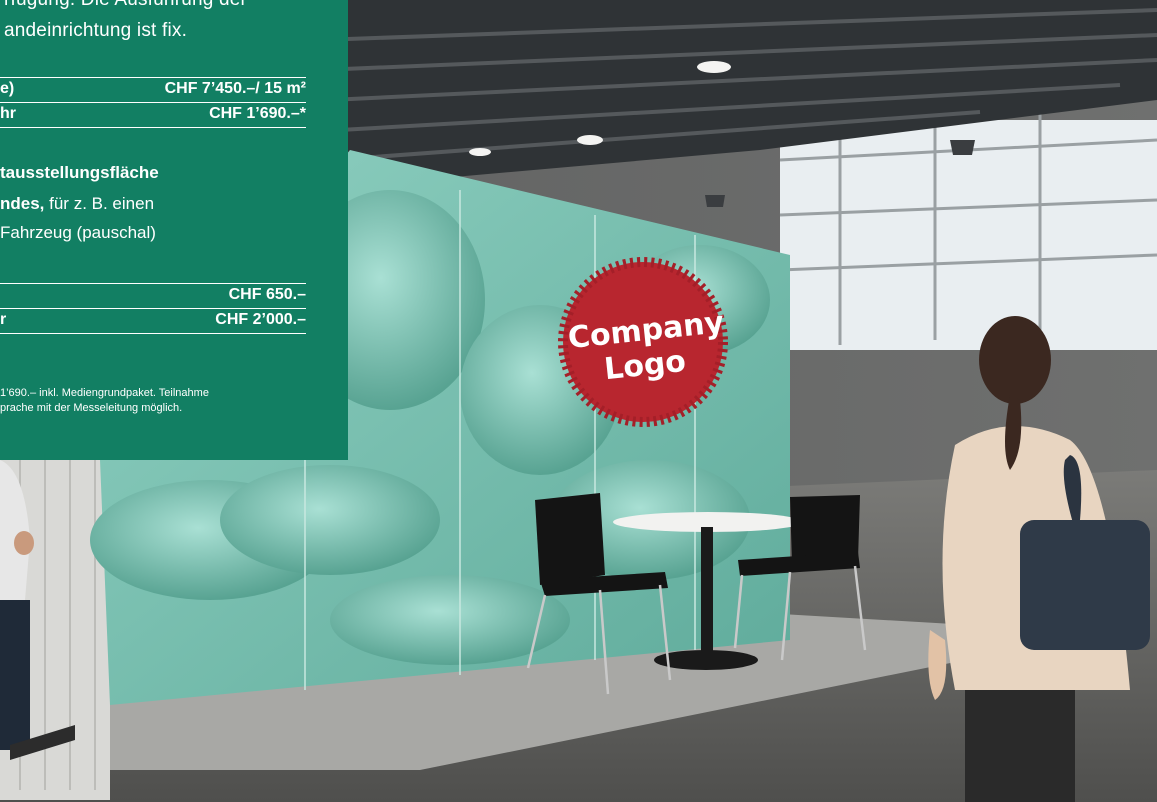 This screenshot has height=802, width=1157. I want to click on description-line: ndes, für z. B. einen, so click(170, 203).